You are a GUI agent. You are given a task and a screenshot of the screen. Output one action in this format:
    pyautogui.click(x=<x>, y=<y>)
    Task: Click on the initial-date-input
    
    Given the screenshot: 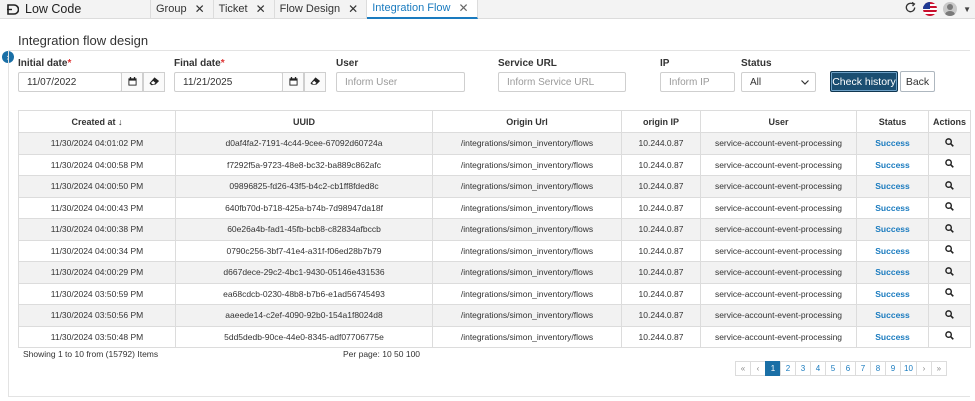 What is the action you would take?
    pyautogui.click(x=74, y=82)
    